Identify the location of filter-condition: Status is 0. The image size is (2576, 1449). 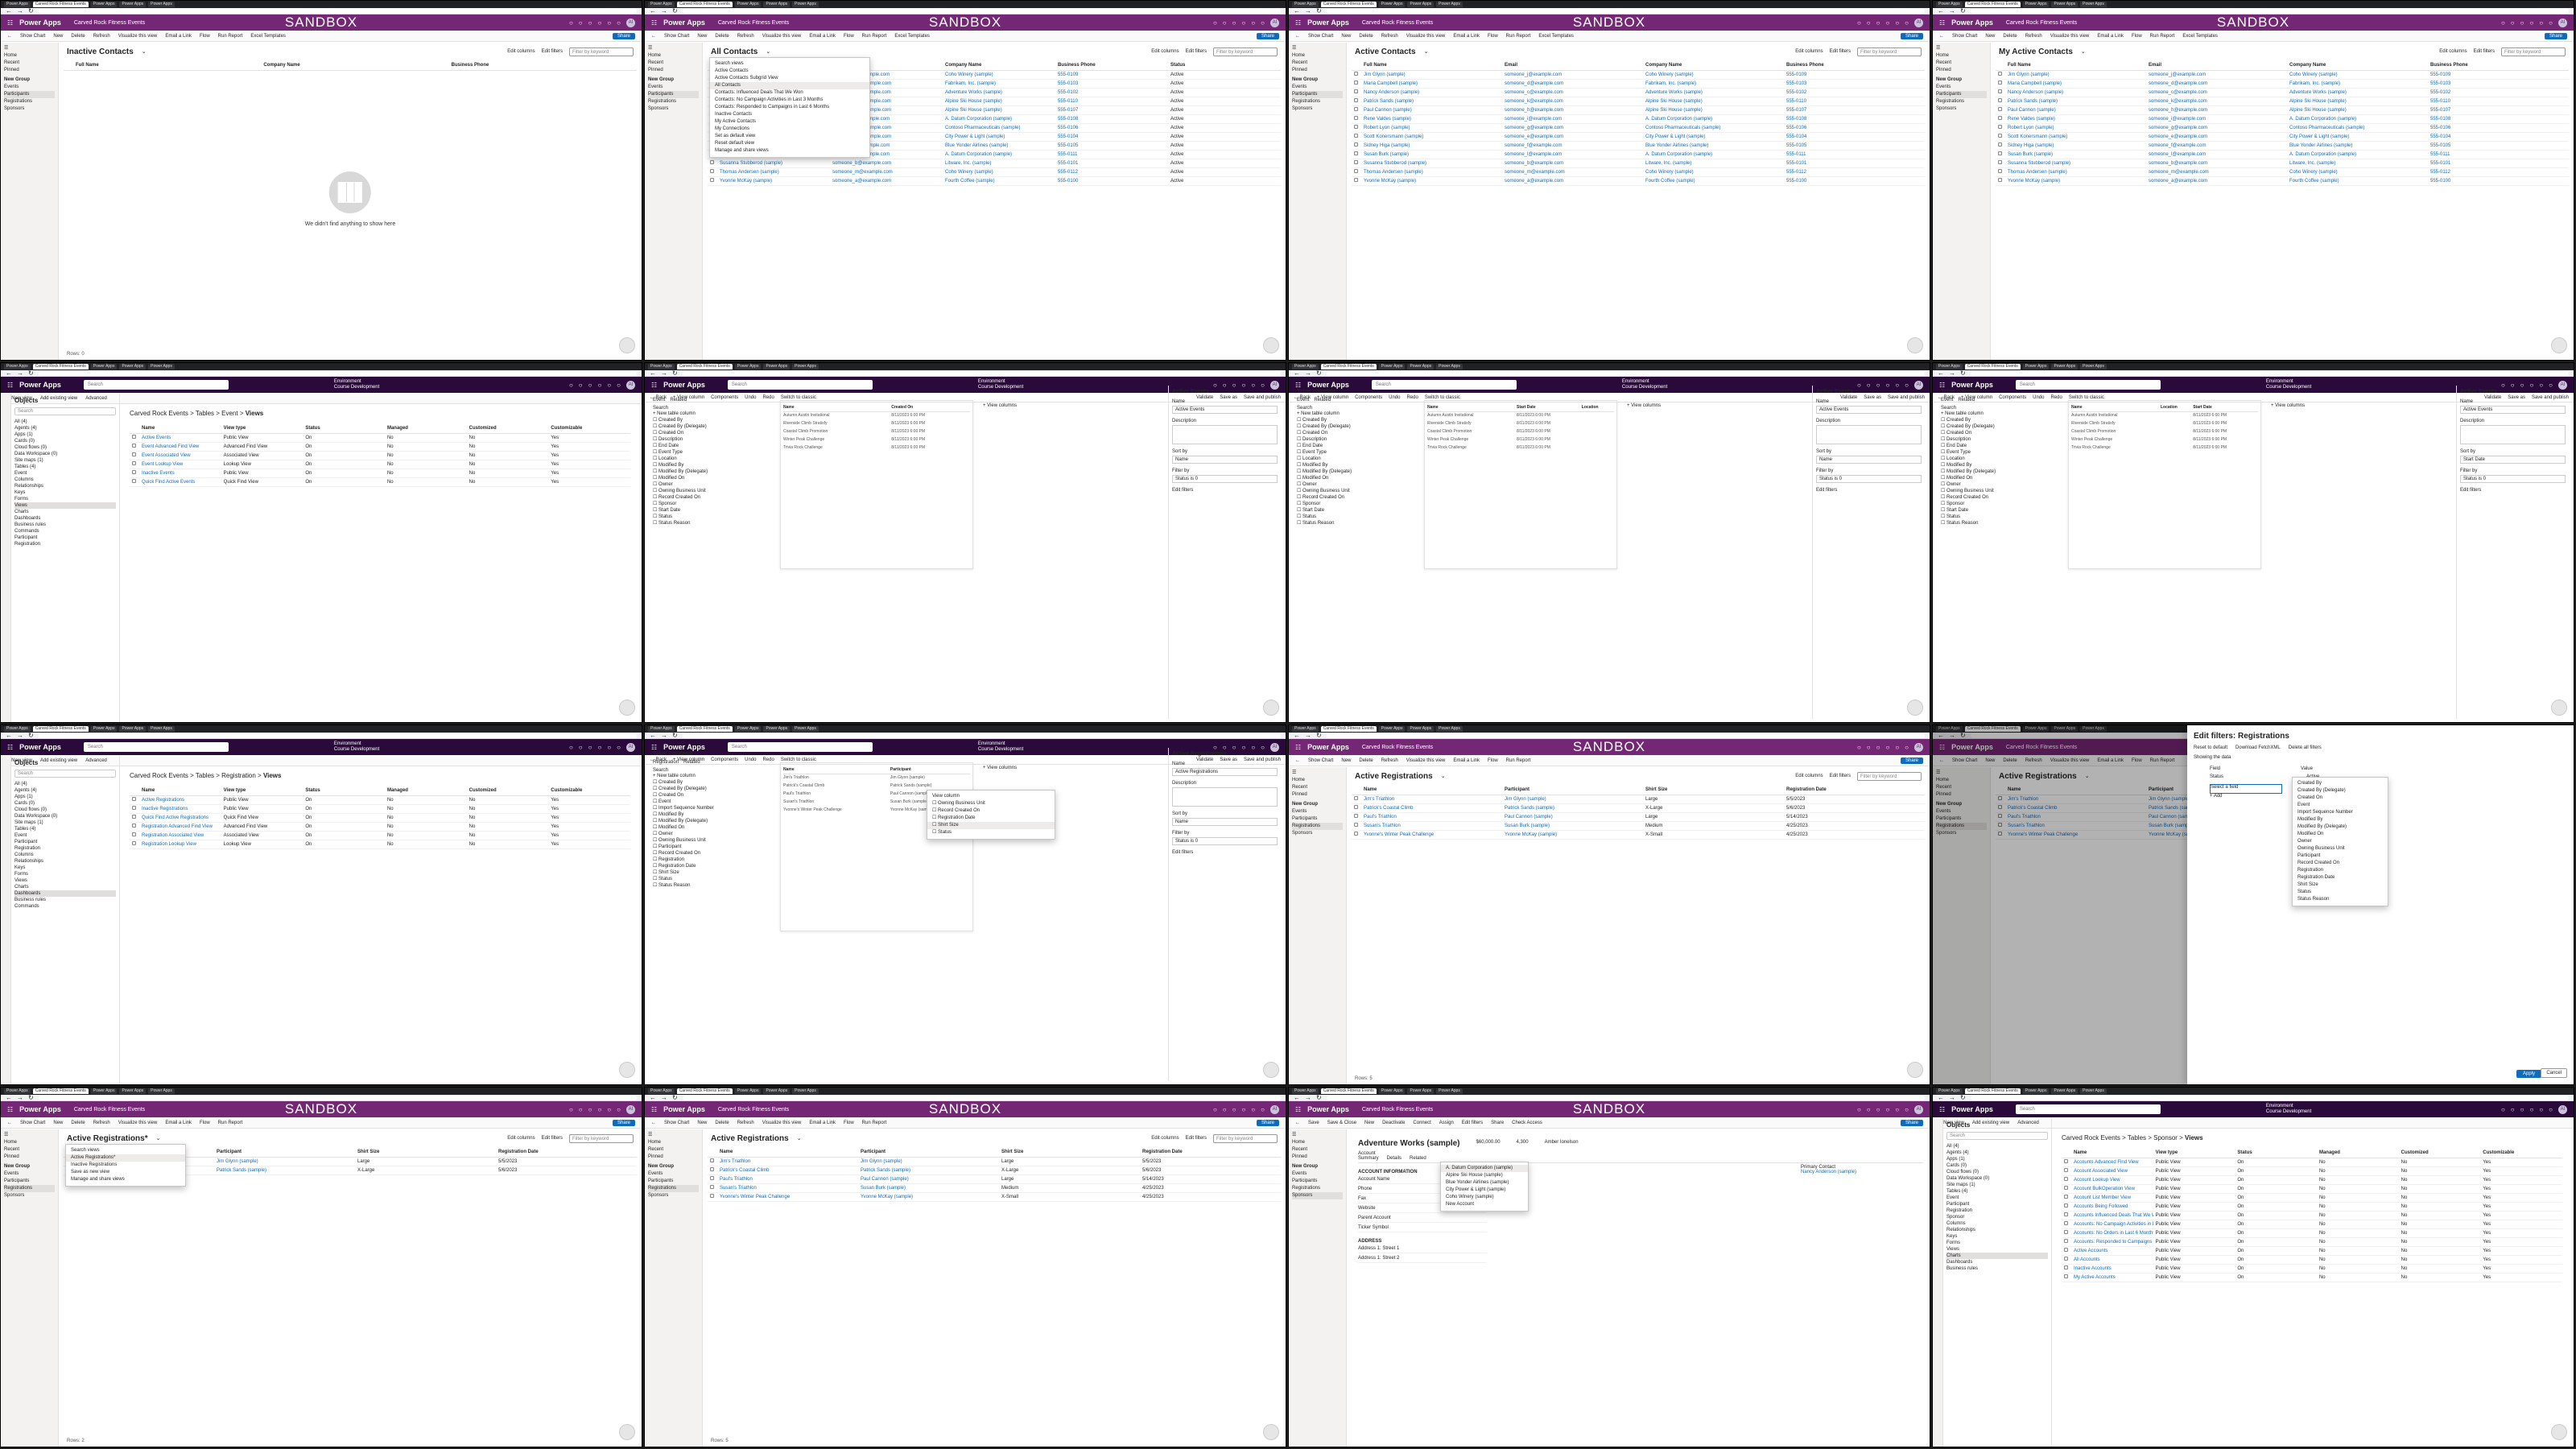
(1225, 479).